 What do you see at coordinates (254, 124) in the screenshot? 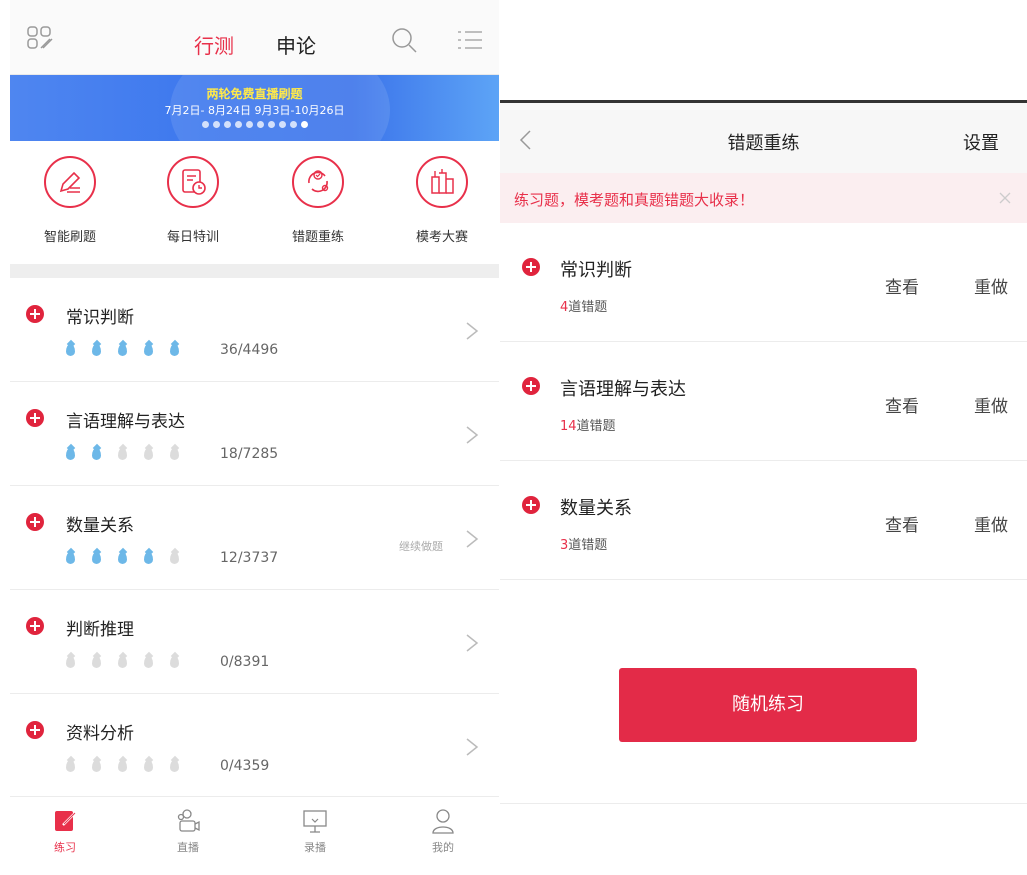
I see `carousel-dots` at bounding box center [254, 124].